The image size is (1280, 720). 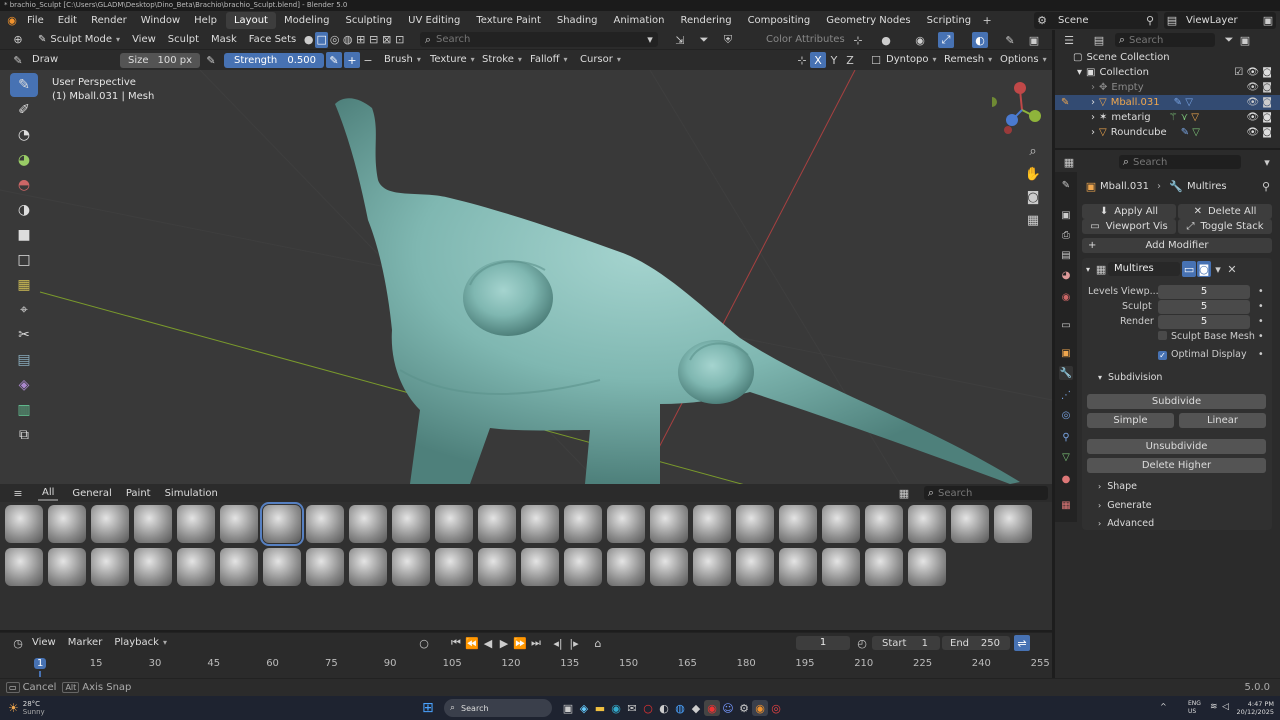 What do you see at coordinates (744, 708) in the screenshot?
I see `settings-app-icon: ⚙` at bounding box center [744, 708].